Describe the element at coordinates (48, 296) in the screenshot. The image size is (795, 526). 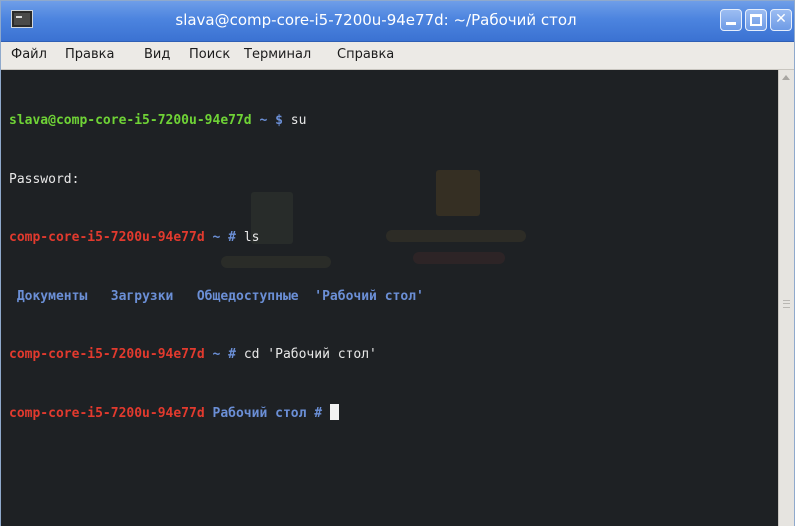
I see `directory-entry: Документы` at that location.